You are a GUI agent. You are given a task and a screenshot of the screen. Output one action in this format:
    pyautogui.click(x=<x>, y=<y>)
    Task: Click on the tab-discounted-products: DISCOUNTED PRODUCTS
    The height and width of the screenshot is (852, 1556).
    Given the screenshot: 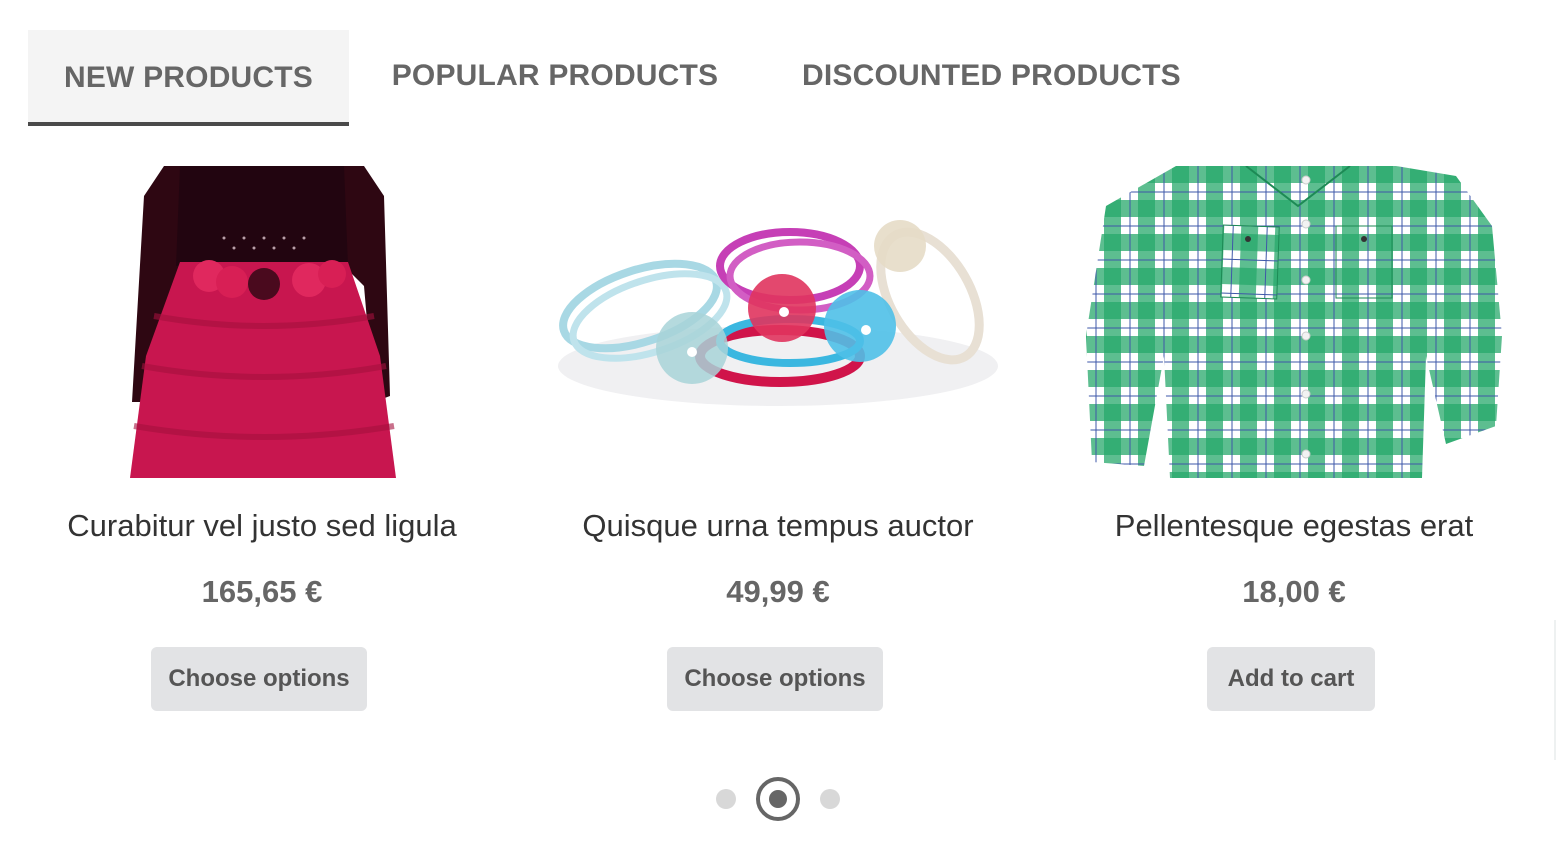 What is the action you would take?
    pyautogui.click(x=991, y=76)
    